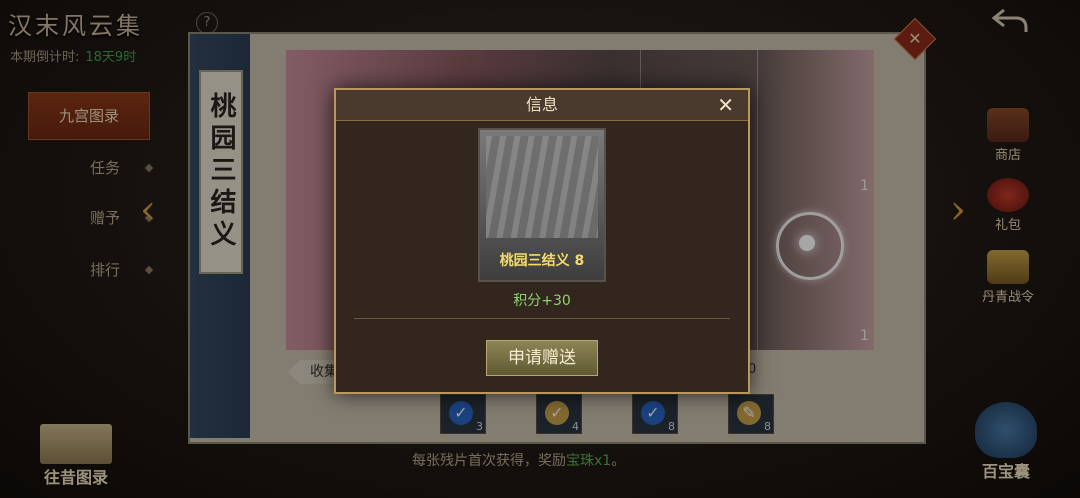 The image size is (1080, 498). Describe the element at coordinates (542, 318) in the screenshot. I see `divider` at that location.